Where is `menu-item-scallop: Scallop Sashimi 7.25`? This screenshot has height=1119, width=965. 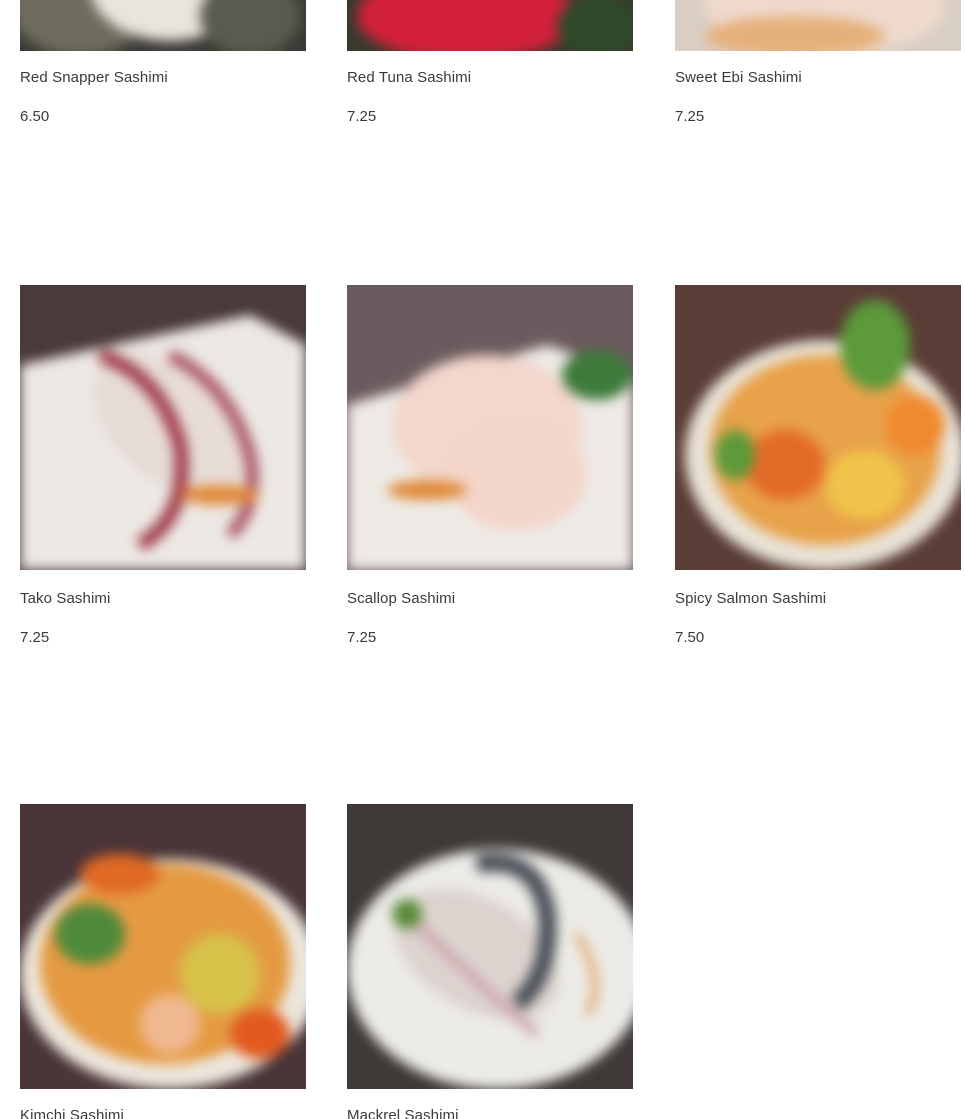 menu-item-scallop: Scallop Sashimi 7.25 is located at coordinates (490, 475).